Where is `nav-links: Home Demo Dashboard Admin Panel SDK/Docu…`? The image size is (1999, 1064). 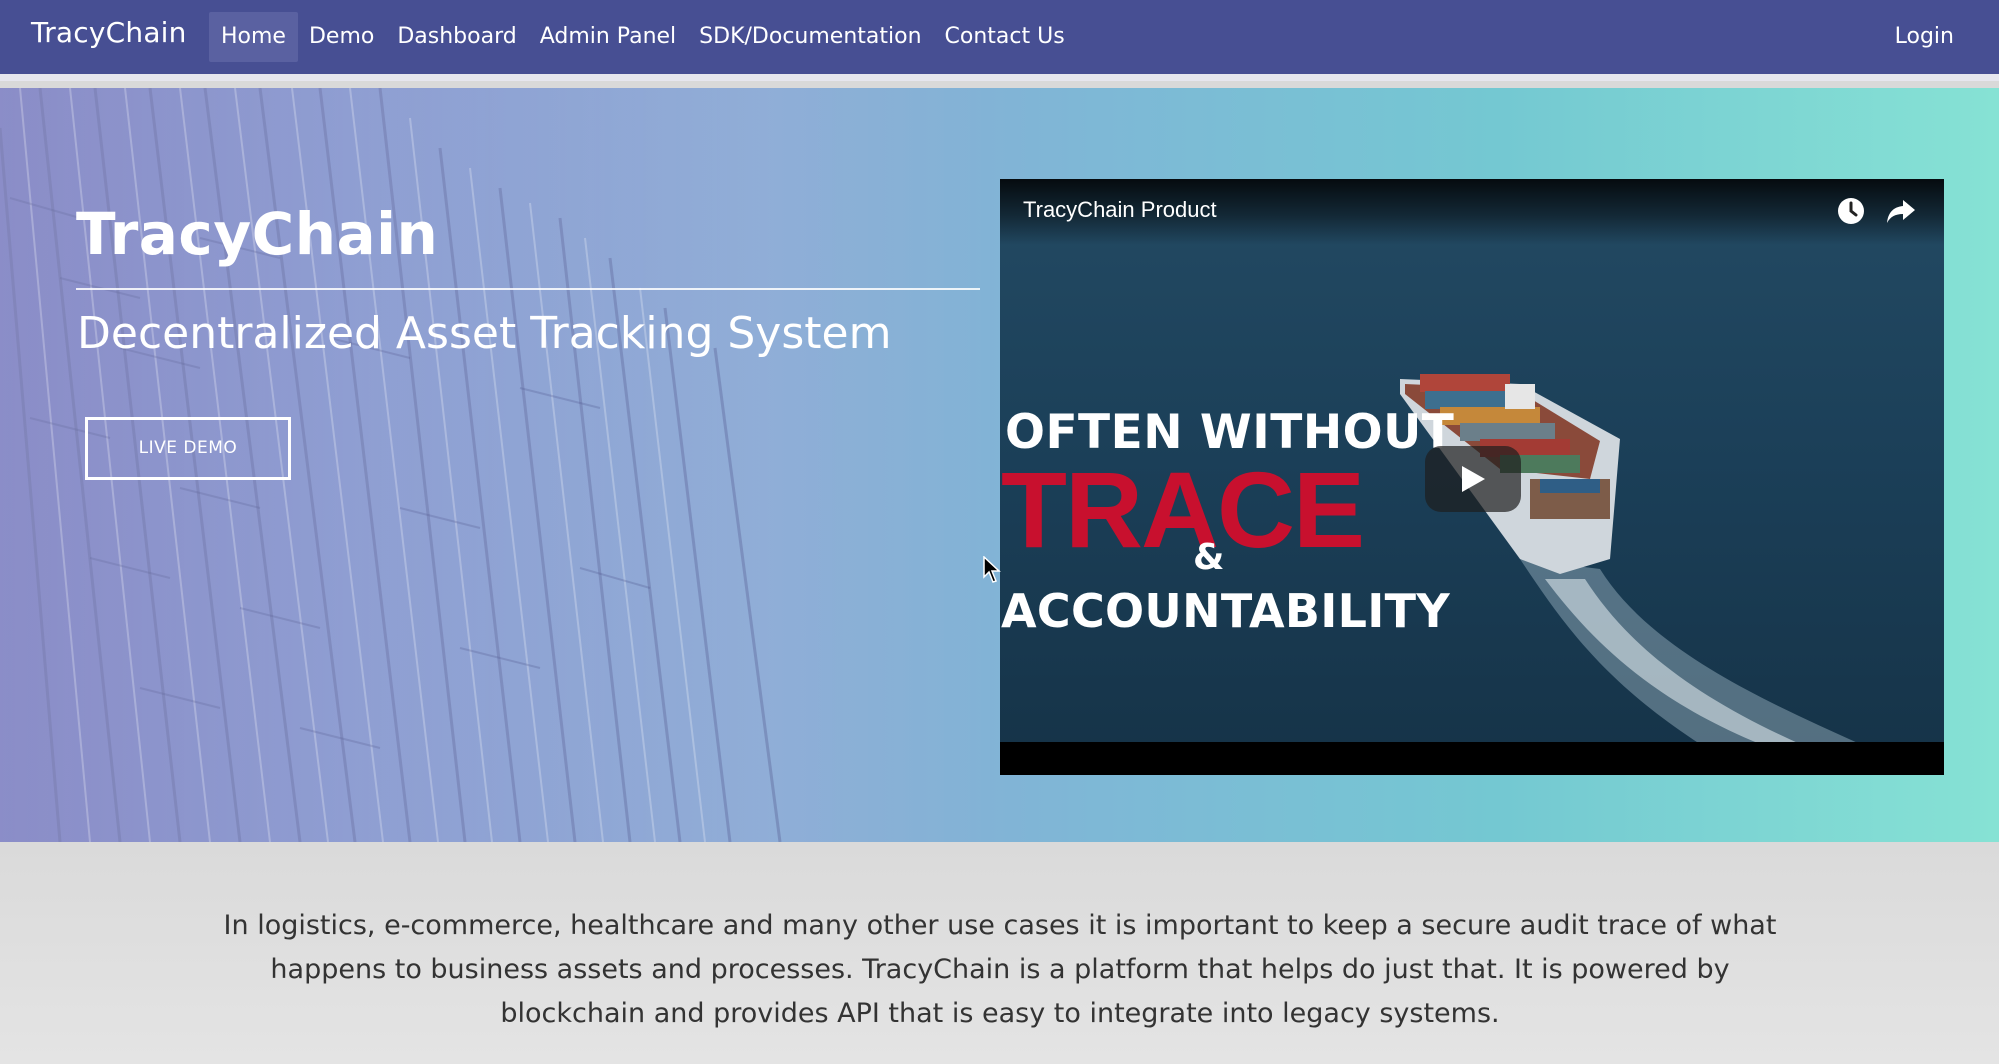 nav-links: Home Demo Dashboard Admin Panel SDK/Docu… is located at coordinates (642, 37).